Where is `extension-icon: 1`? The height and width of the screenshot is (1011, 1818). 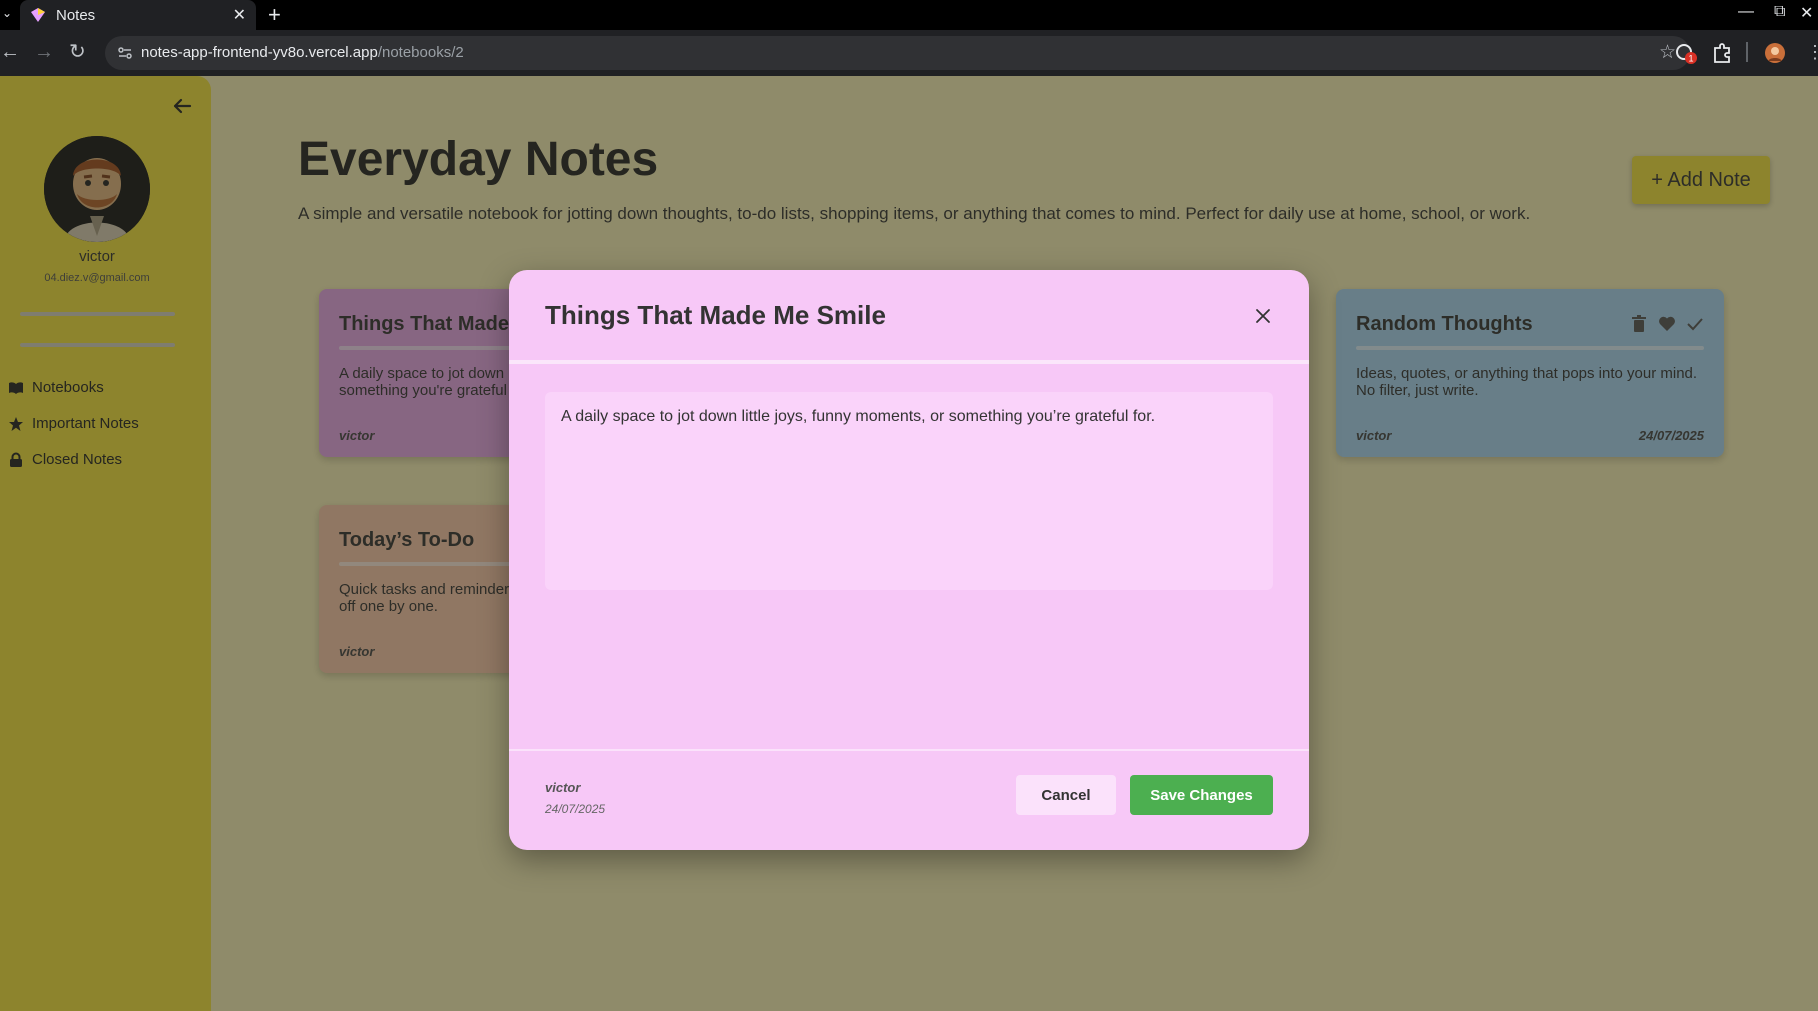 extension-icon: 1 is located at coordinates (1686, 53).